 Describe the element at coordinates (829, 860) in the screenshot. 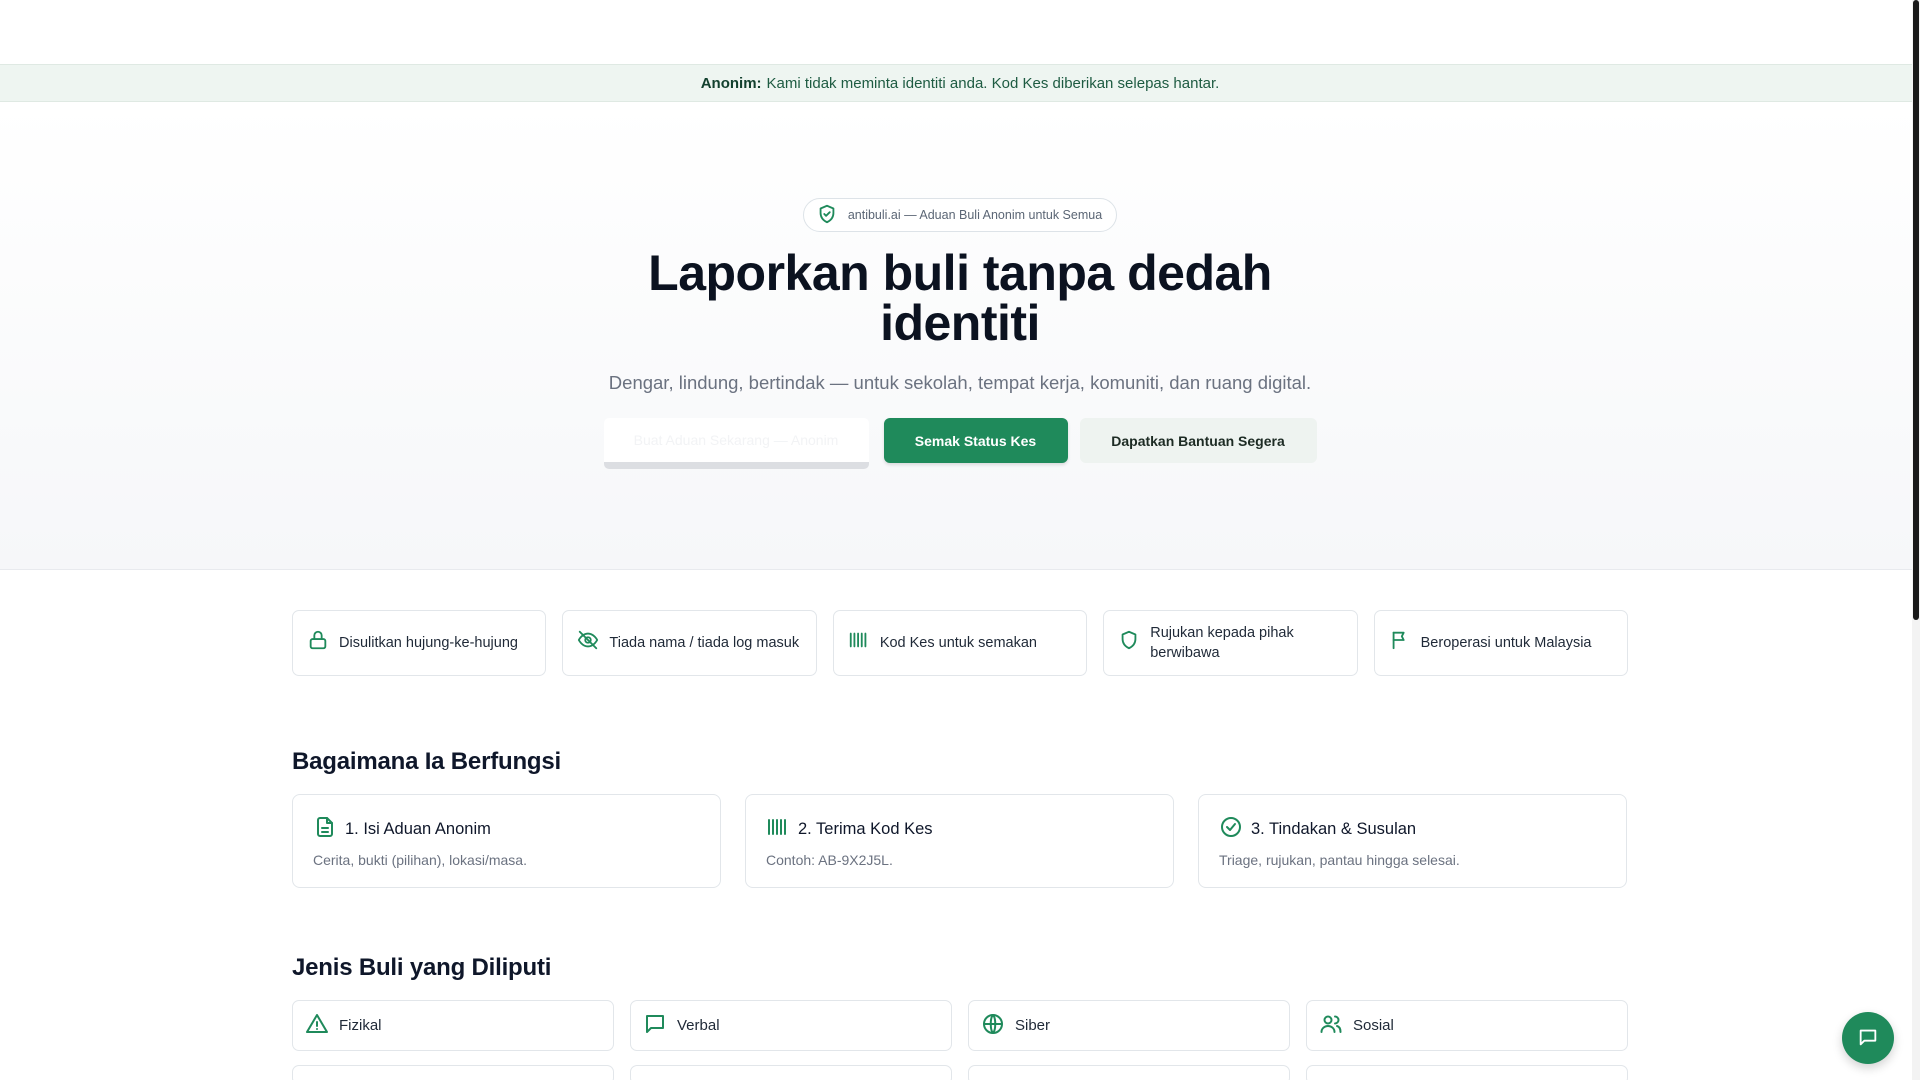

I see `step-description: Contoh: AB-9X2J5L.` at that location.